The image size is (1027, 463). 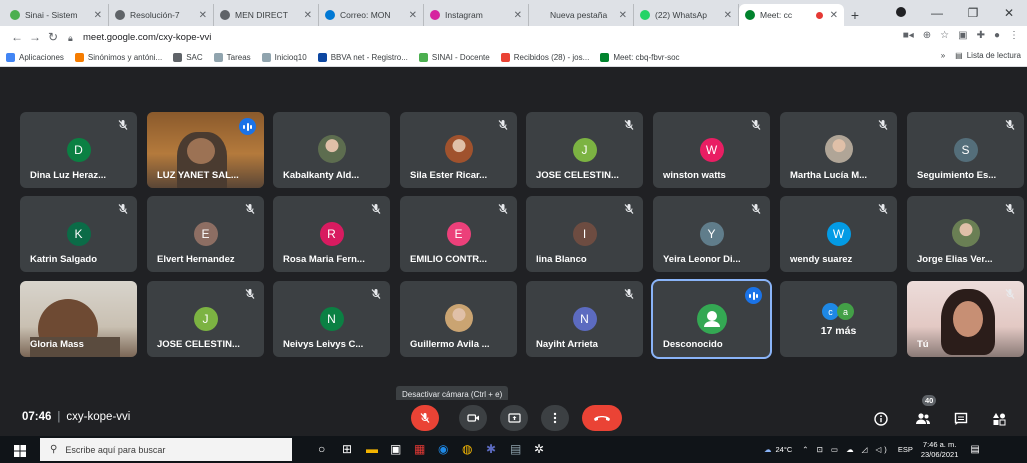 What do you see at coordinates (35, 57) in the screenshot?
I see `bookmark-item: Aplicaciones` at bounding box center [35, 57].